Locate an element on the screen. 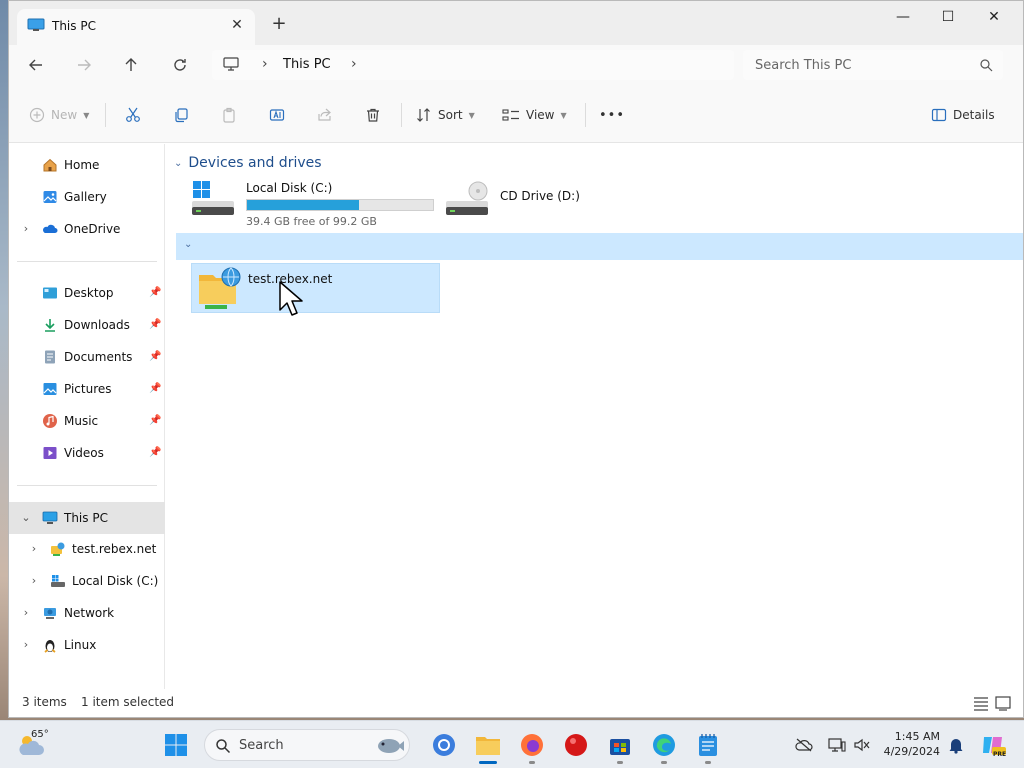 Image resolution: width=1024 pixels, height=768 pixels. network-folder-icon is located at coordinates (220, 288).